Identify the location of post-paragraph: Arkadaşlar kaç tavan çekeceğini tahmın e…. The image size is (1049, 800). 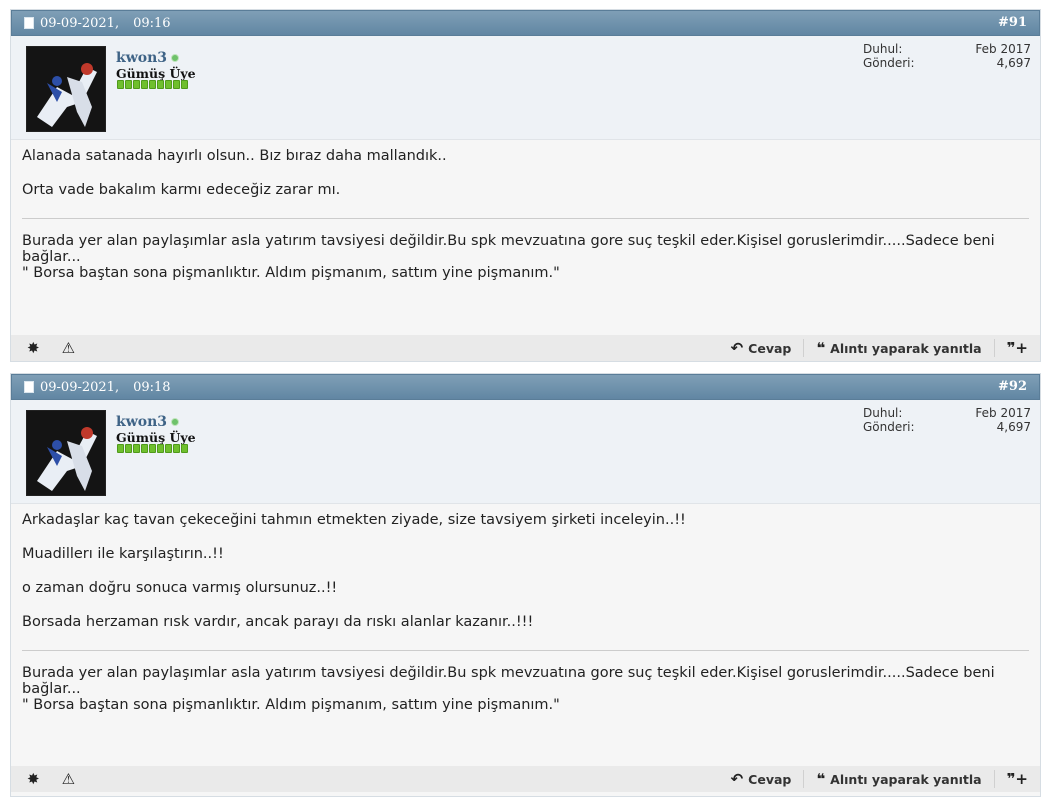
(354, 520).